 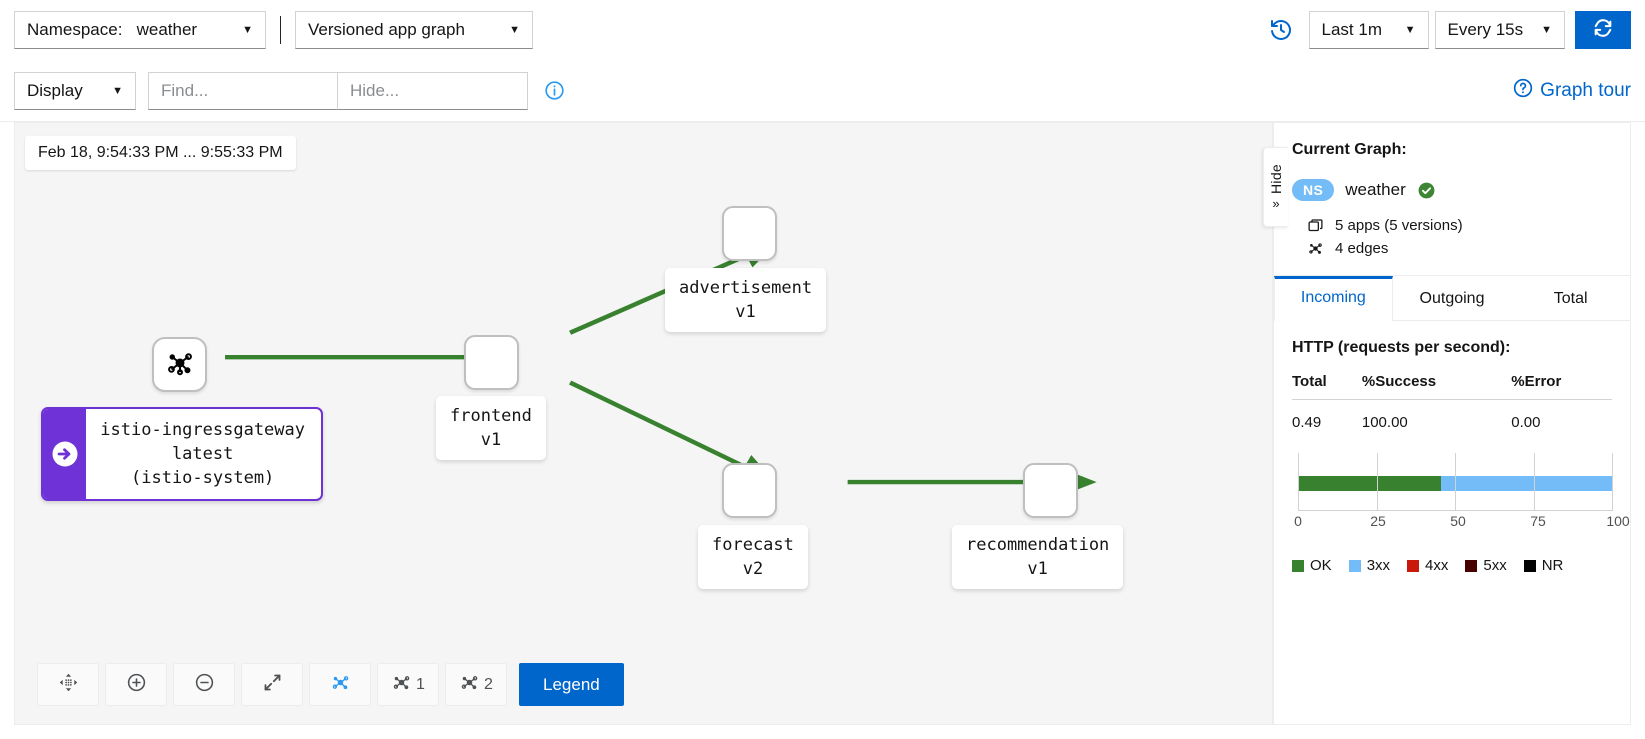 I want to click on chart-plot-area, so click(x=1455, y=482).